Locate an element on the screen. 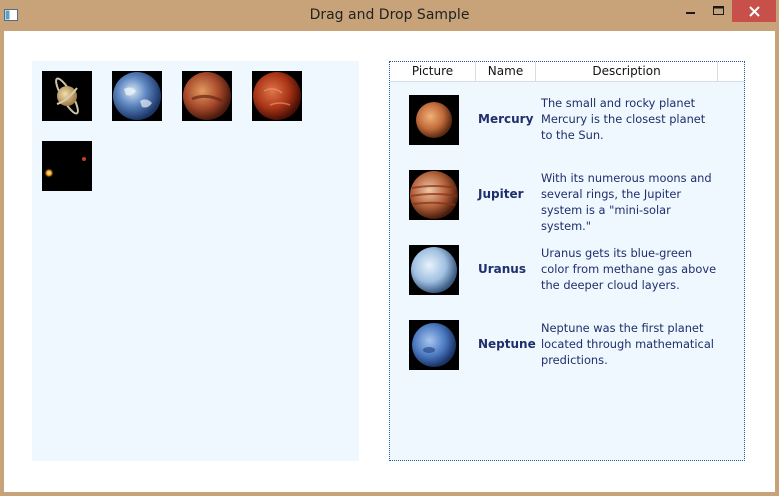  palette-item-saturn is located at coordinates (67, 96).